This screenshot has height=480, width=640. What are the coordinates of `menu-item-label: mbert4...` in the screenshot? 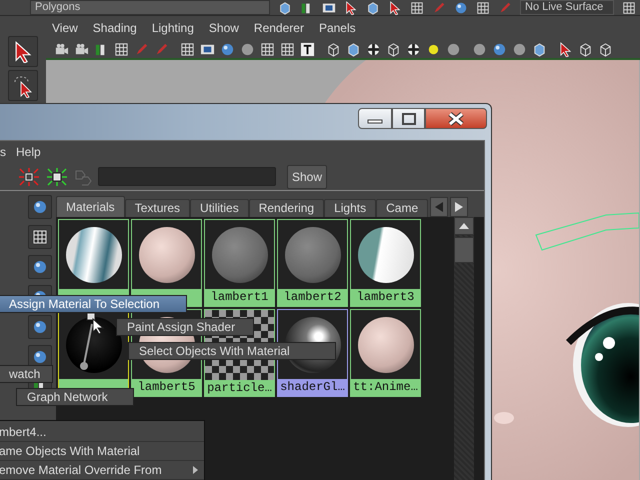 It's located at (23, 432).